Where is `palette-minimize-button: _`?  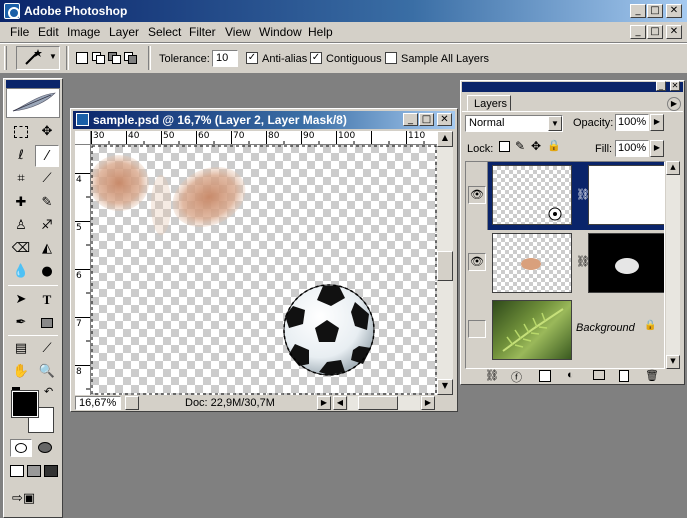
palette-minimize-button: _ is located at coordinates (661, 86).